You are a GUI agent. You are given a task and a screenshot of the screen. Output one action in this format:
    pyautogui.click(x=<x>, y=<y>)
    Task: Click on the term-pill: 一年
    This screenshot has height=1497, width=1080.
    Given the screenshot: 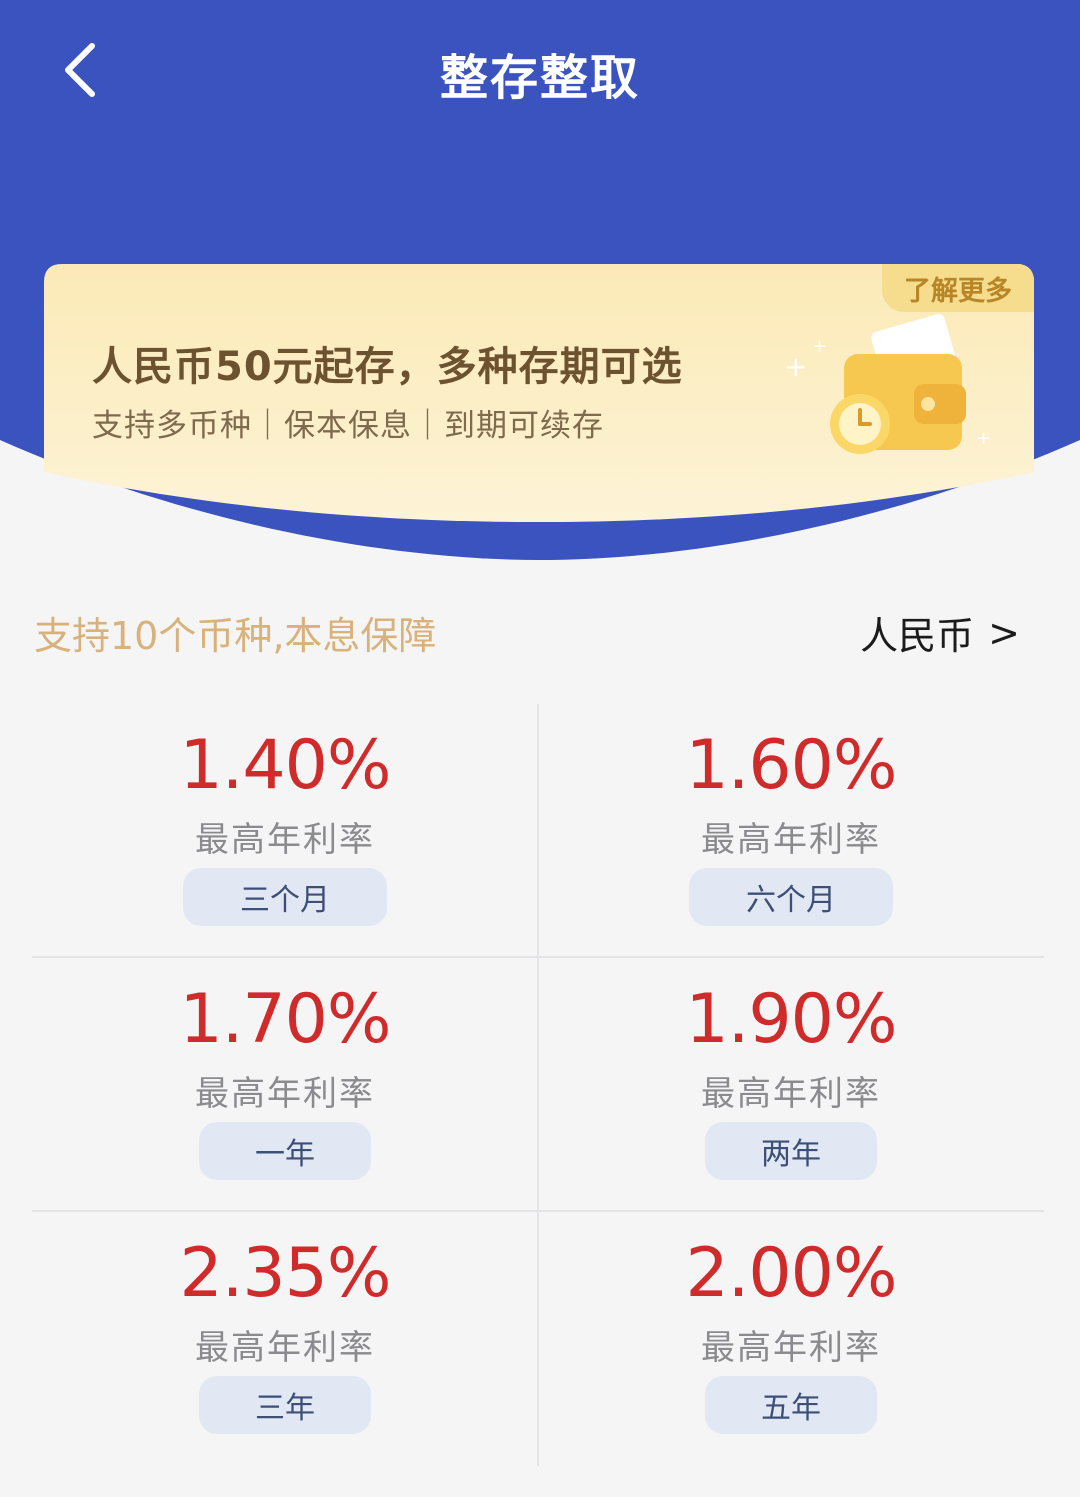 What is the action you would take?
    pyautogui.click(x=285, y=1151)
    